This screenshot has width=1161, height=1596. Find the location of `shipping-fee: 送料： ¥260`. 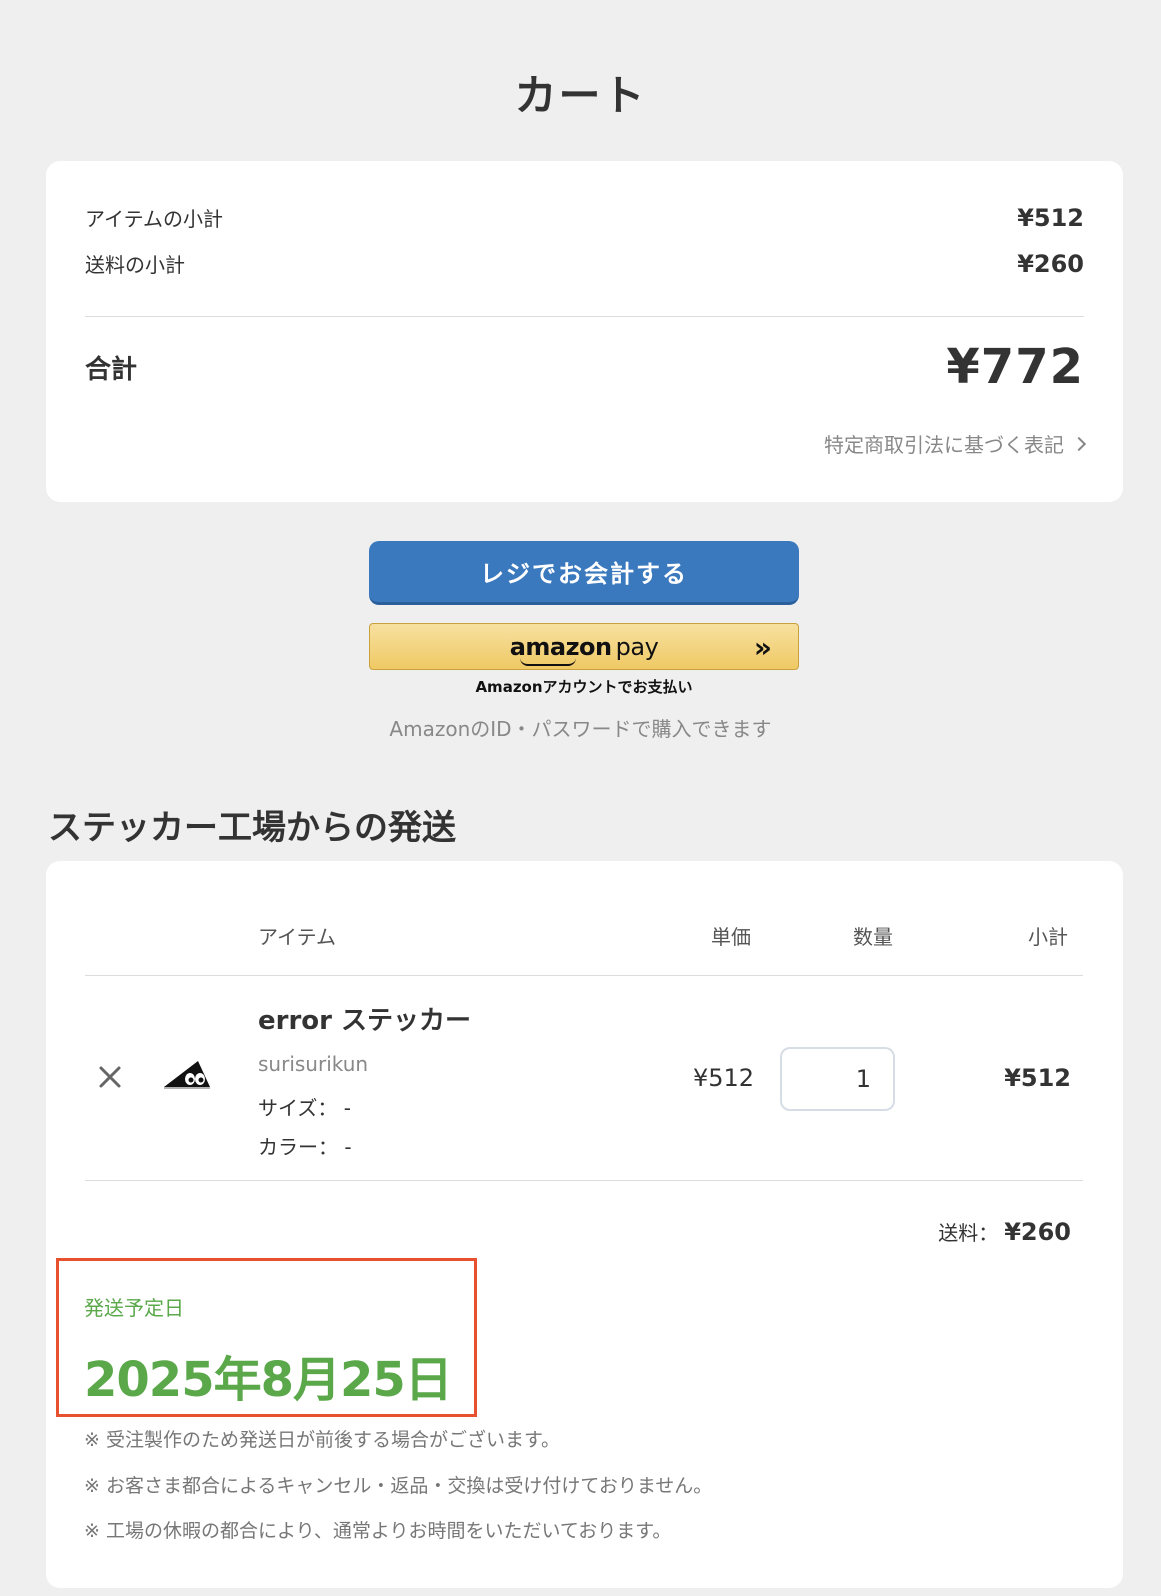

shipping-fee: 送料： ¥260 is located at coordinates (1004, 1231).